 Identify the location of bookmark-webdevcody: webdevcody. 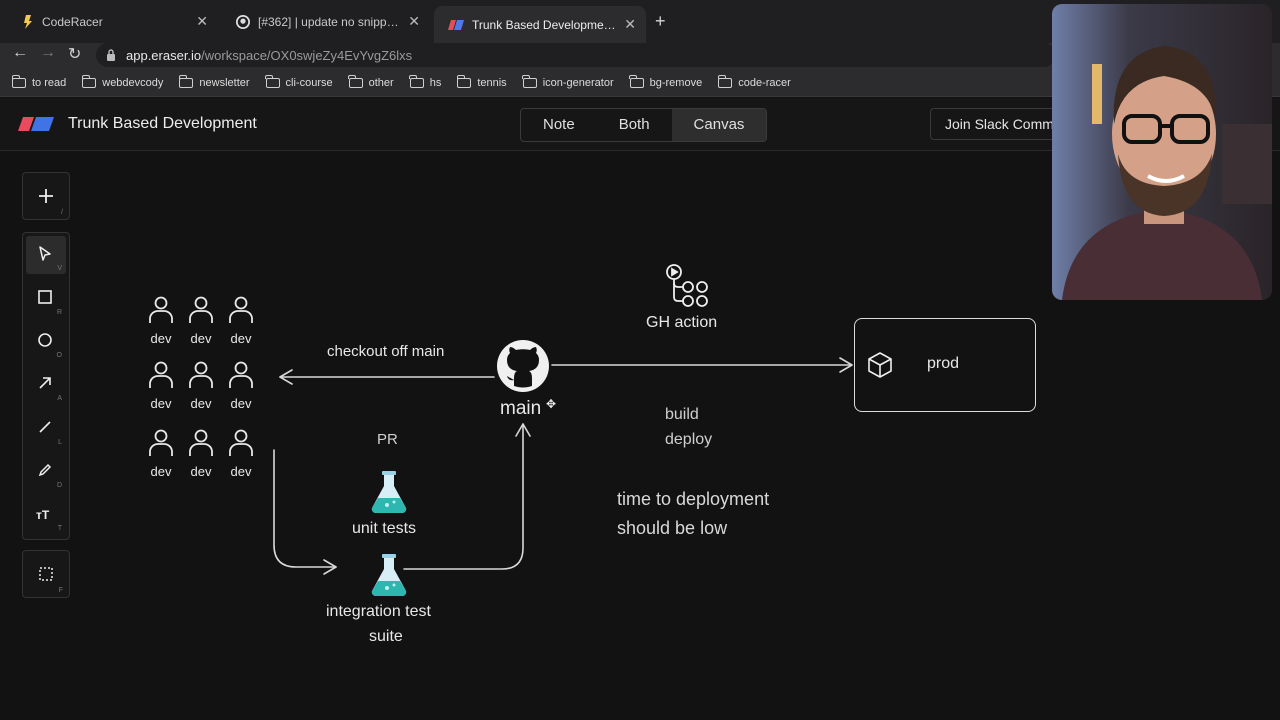
(122, 82).